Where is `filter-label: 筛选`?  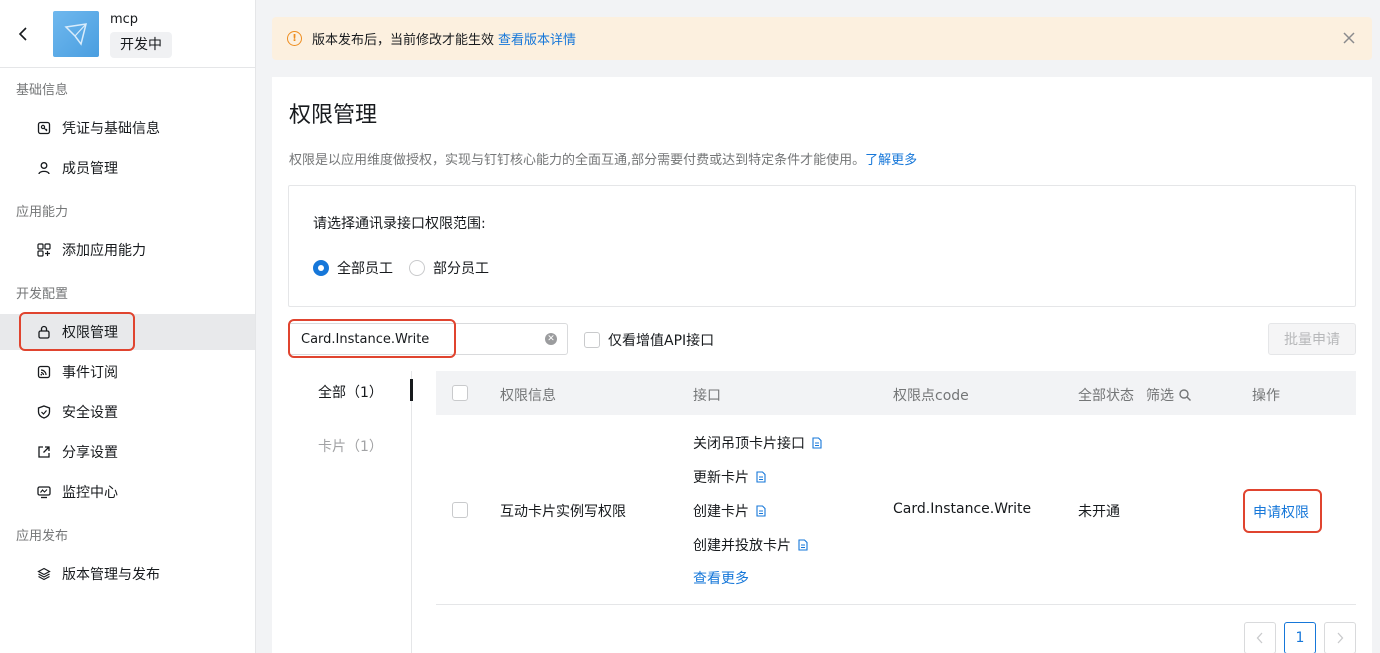 filter-label: 筛选 is located at coordinates (1160, 396).